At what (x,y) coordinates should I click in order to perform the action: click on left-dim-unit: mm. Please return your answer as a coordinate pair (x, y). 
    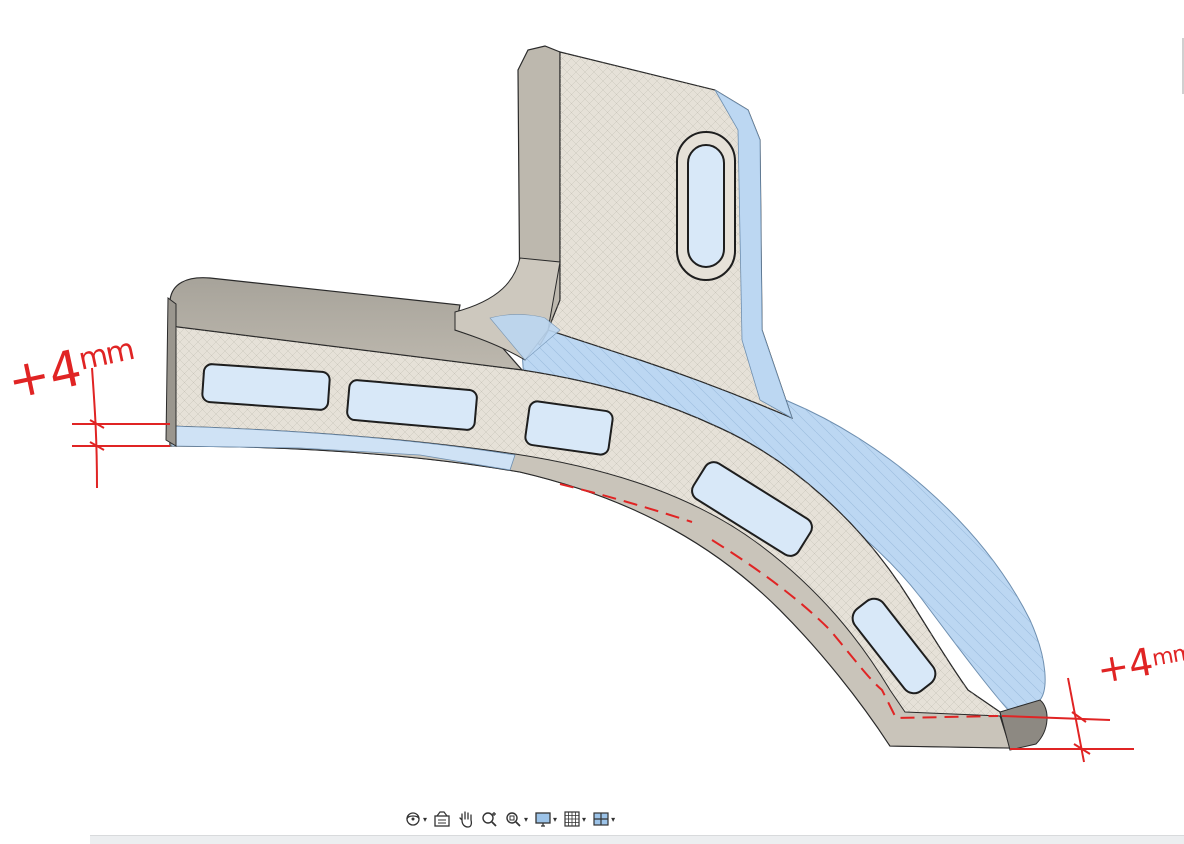
    Looking at the image, I should click on (106, 355).